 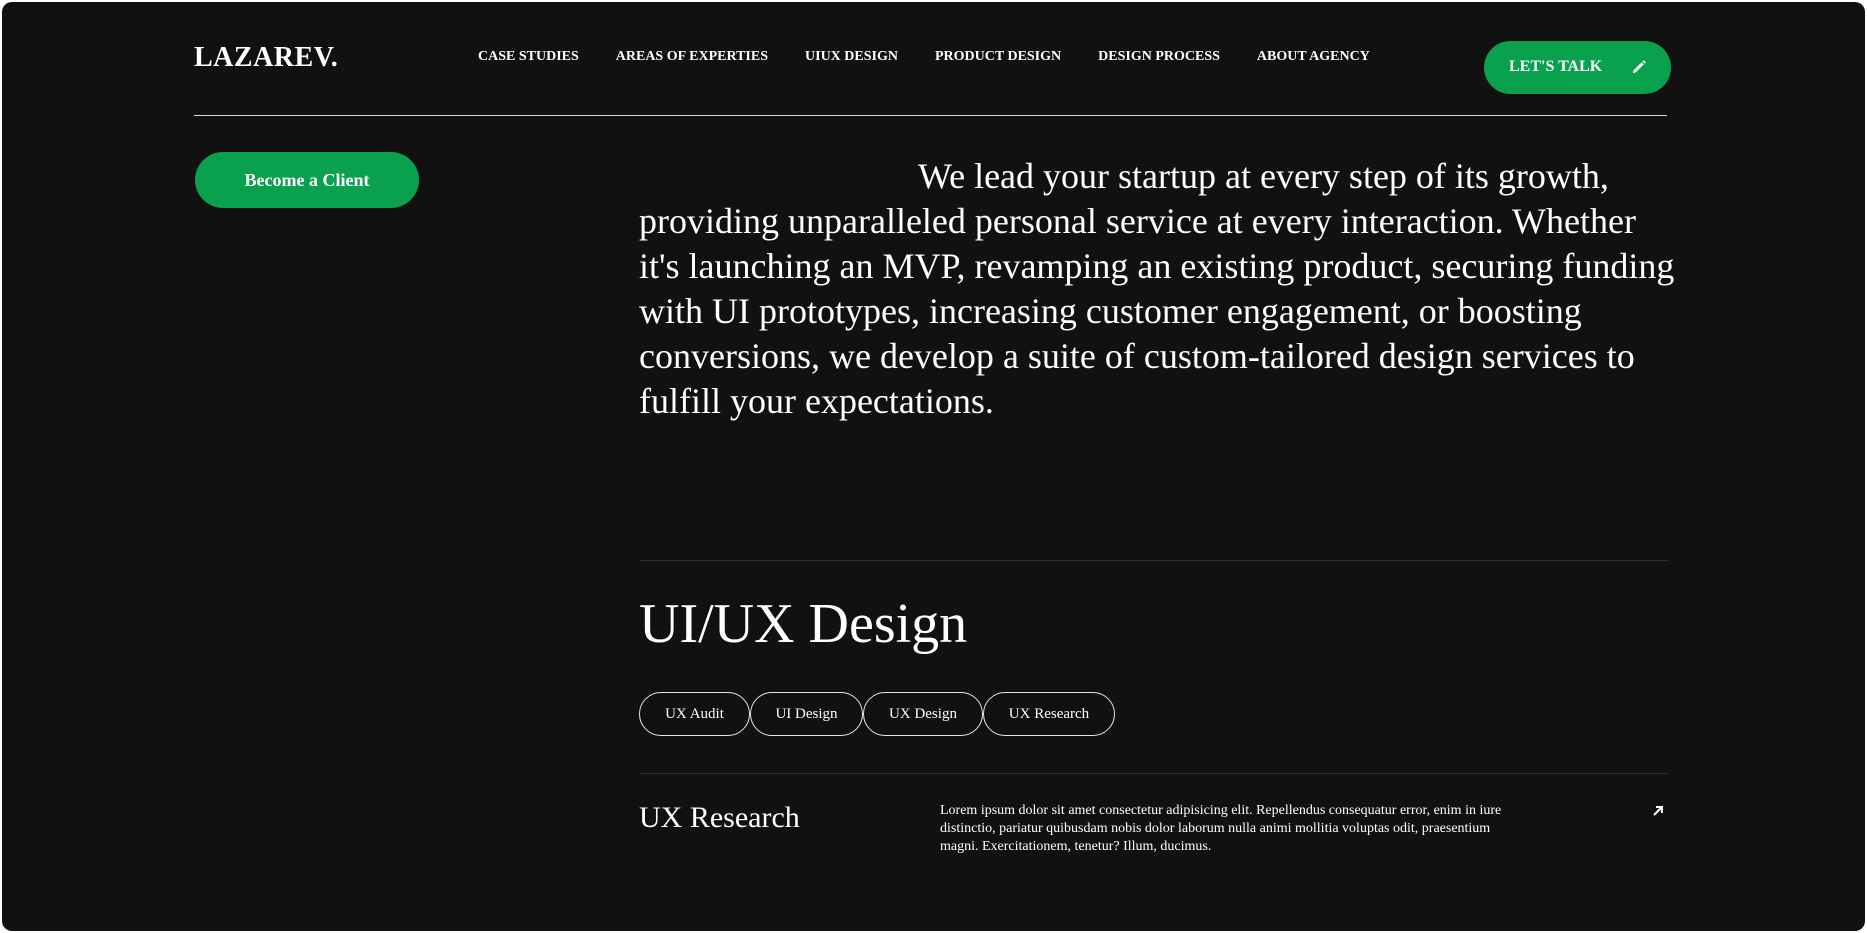 What do you see at coordinates (806, 714) in the screenshot?
I see `chip-ui-design: UI Design` at bounding box center [806, 714].